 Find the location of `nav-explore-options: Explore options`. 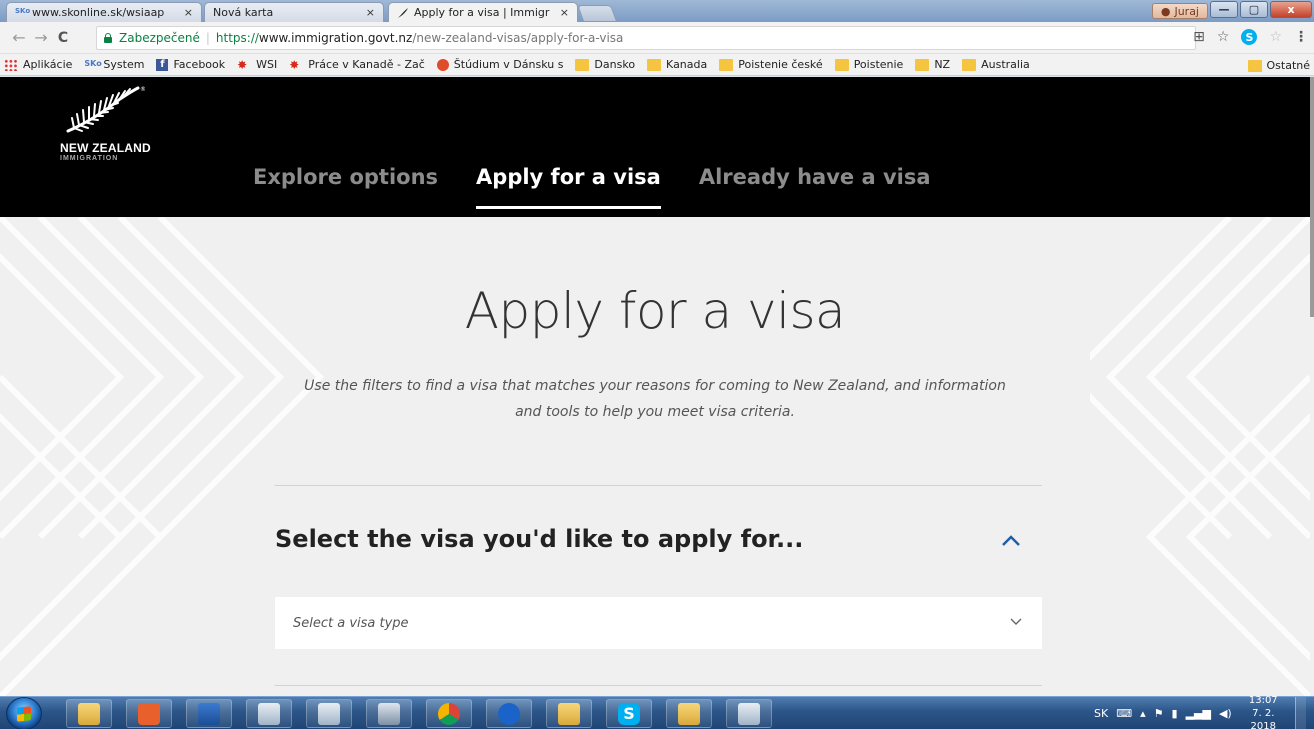

nav-explore-options: Explore options is located at coordinates (345, 187).